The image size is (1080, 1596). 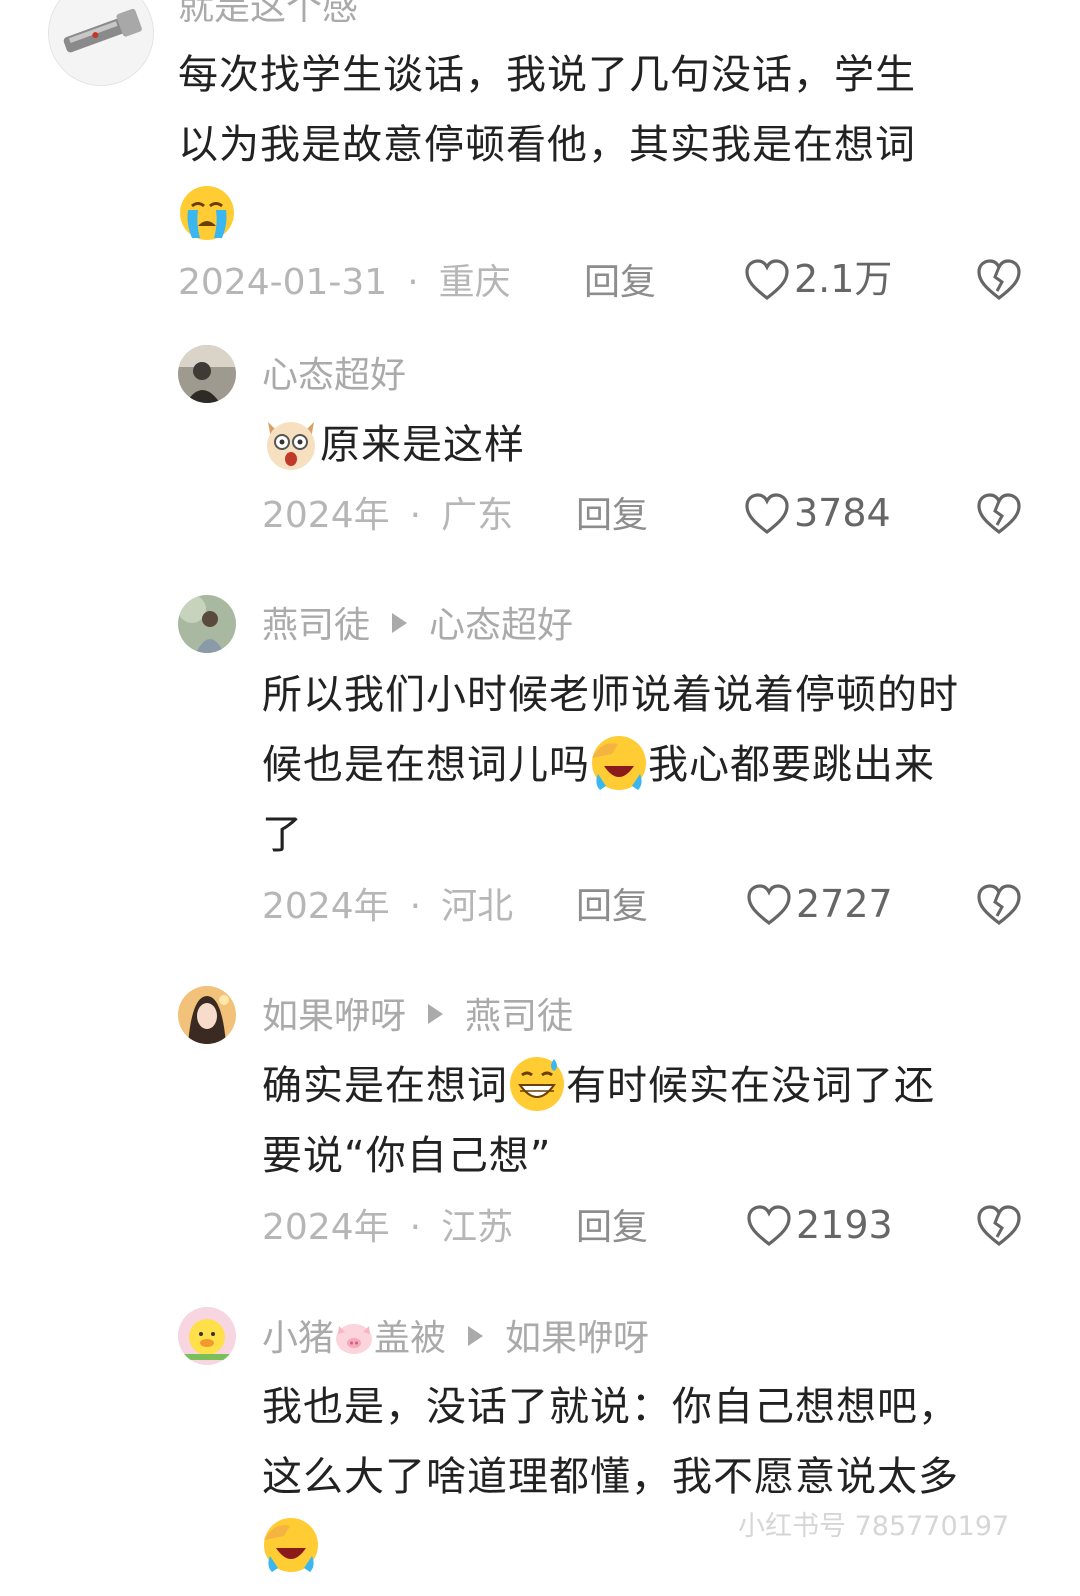 What do you see at coordinates (354, 1339) in the screenshot?
I see `pig-face-emoji` at bounding box center [354, 1339].